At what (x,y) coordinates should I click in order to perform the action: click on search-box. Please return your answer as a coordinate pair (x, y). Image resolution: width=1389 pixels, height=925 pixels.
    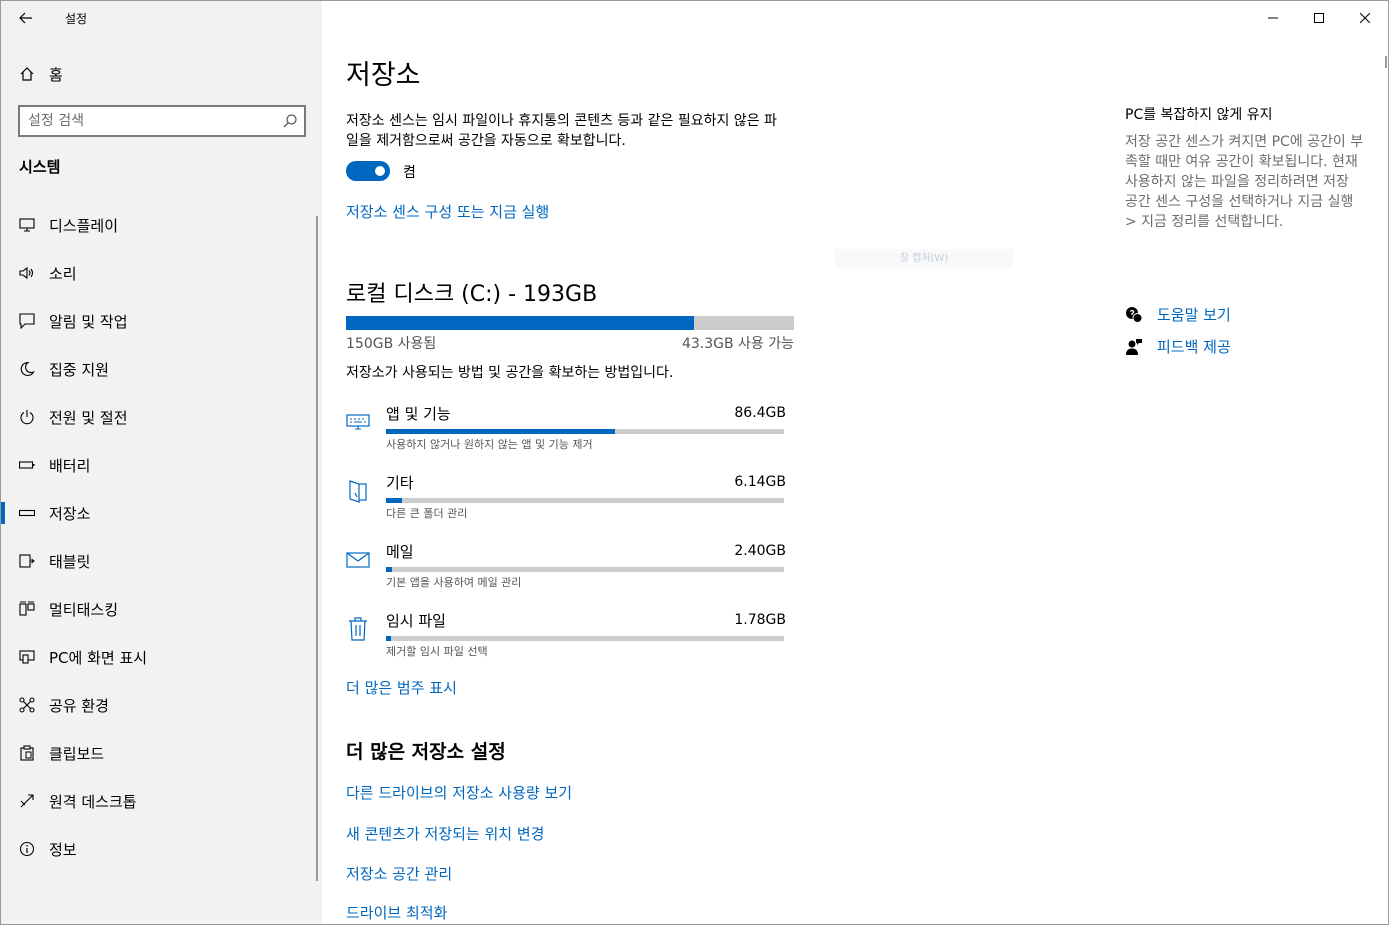
    Looking at the image, I should click on (162, 121).